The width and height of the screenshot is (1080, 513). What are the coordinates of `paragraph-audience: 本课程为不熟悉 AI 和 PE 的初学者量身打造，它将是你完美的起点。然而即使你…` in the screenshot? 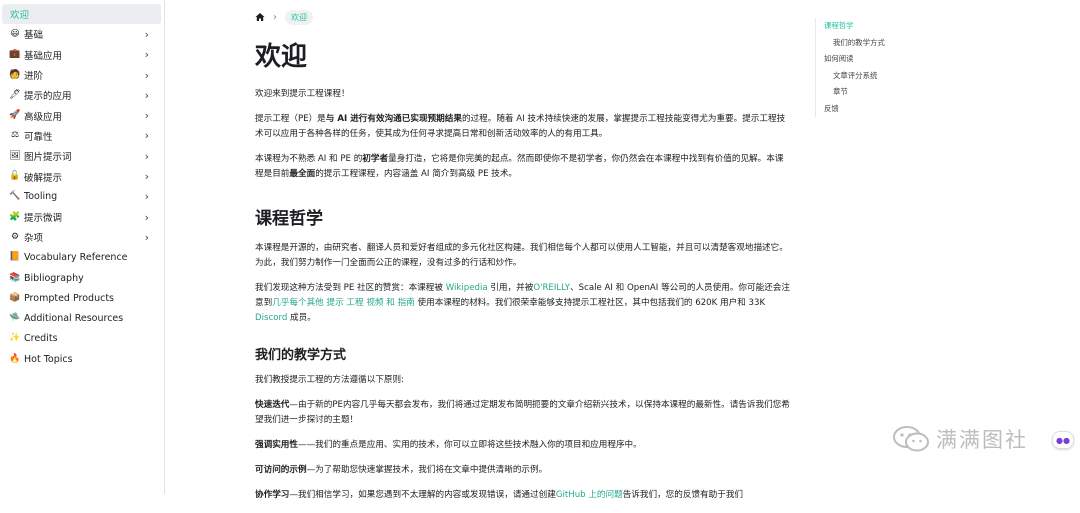 It's located at (519, 166).